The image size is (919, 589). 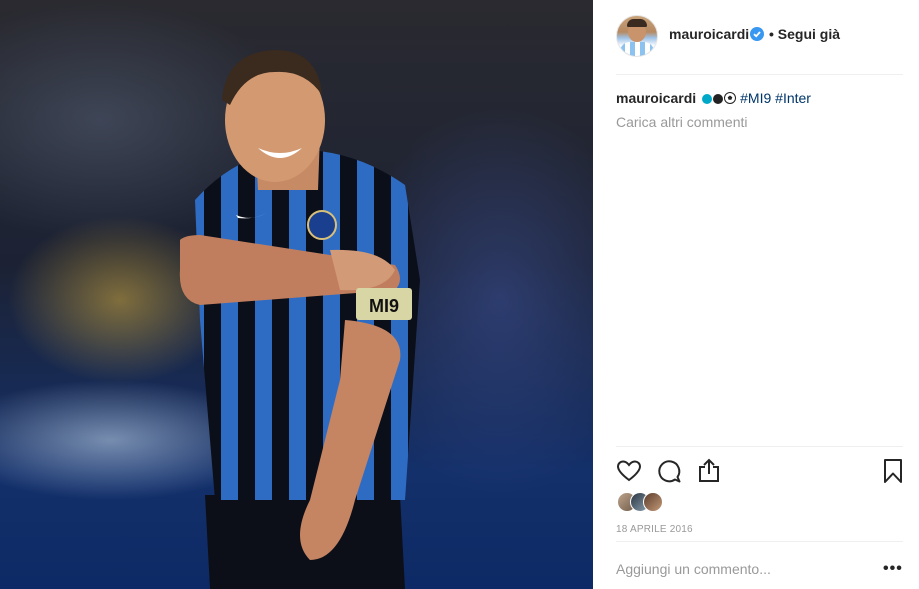 What do you see at coordinates (718, 99) in the screenshot?
I see `black-circle-emoji` at bounding box center [718, 99].